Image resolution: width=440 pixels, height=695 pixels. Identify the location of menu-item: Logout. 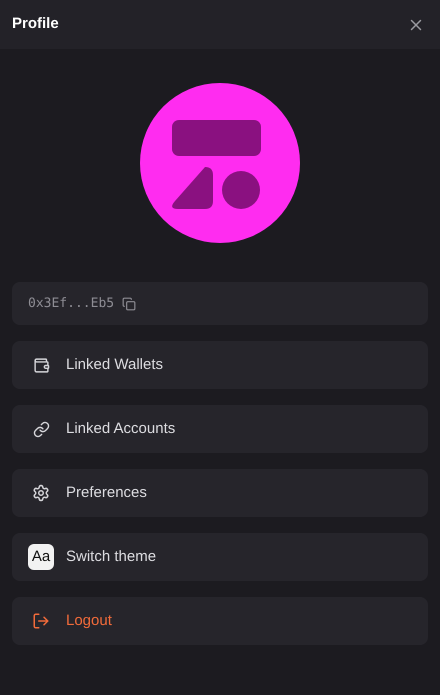
(220, 621).